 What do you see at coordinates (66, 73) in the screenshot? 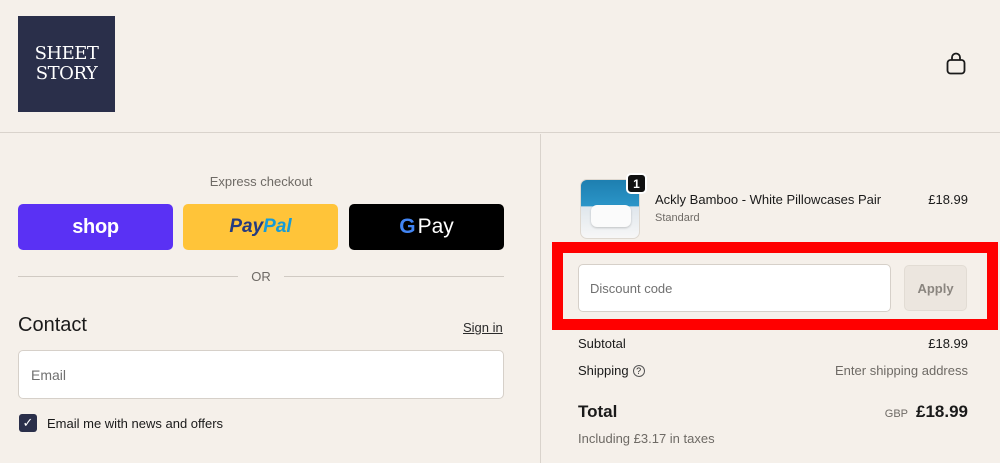
I see `logo-line-2: STORY` at bounding box center [66, 73].